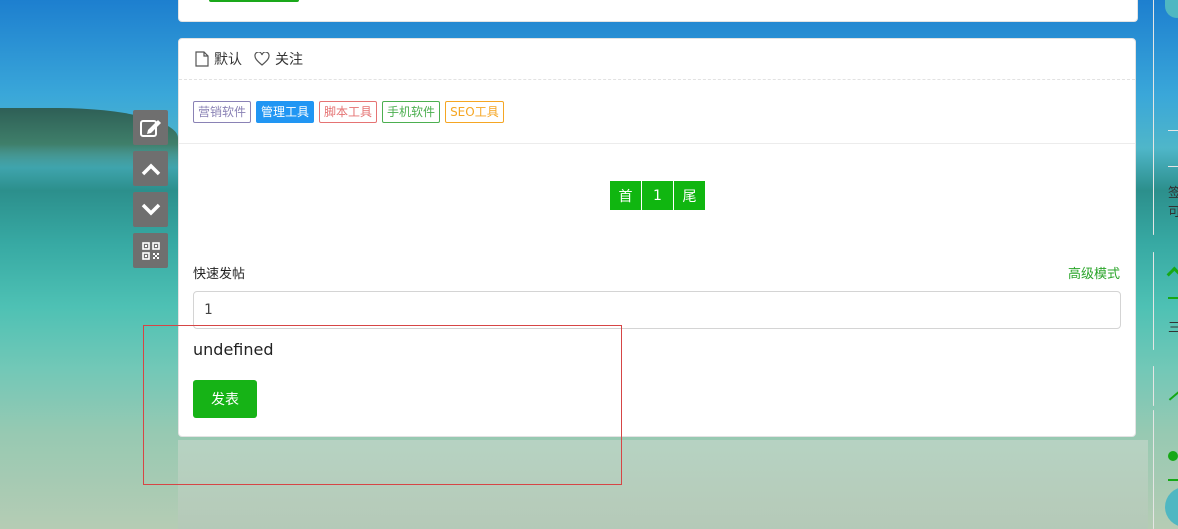  What do you see at coordinates (289, 60) in the screenshot?
I see `tab-follow-label: 关注` at bounding box center [289, 60].